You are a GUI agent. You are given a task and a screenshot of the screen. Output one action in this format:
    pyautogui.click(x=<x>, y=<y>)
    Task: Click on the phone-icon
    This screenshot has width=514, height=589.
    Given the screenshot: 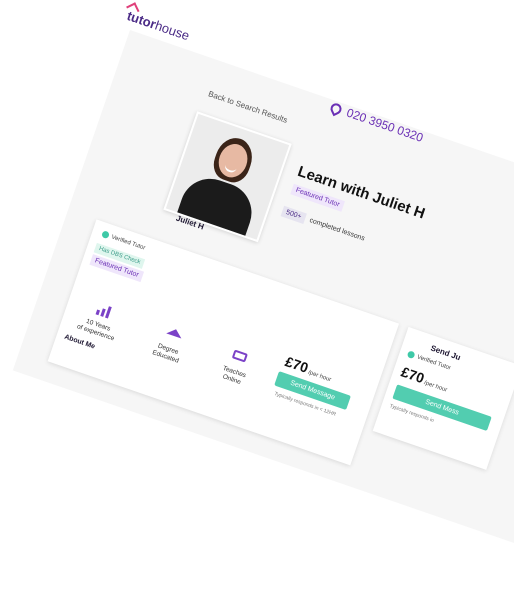 What is the action you would take?
    pyautogui.click(x=336, y=108)
    